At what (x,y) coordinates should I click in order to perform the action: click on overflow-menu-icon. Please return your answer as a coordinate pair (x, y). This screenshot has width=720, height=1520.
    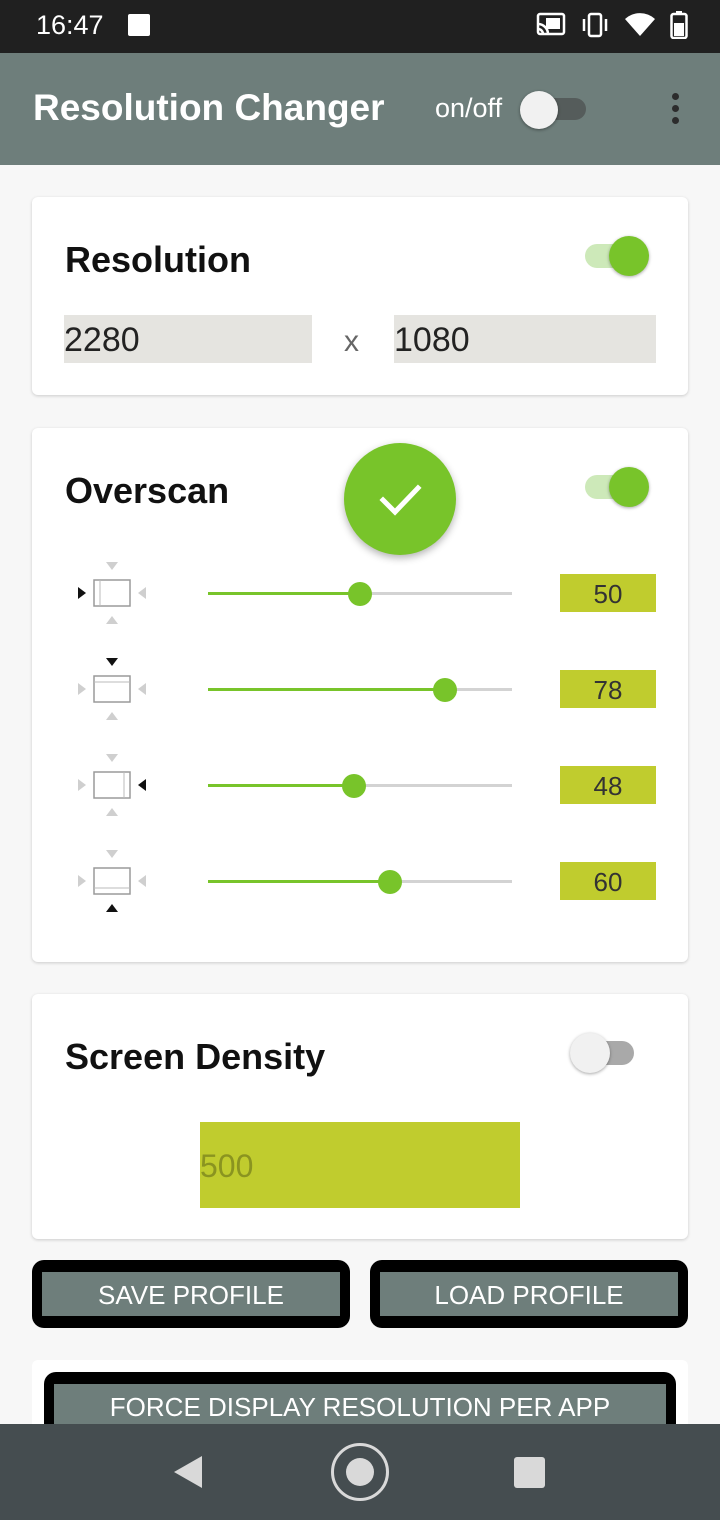
    Looking at the image, I should click on (676, 109).